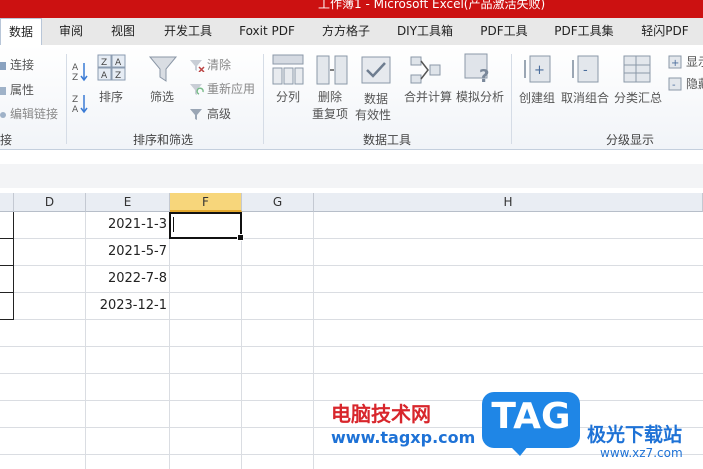  I want to click on column-header-d: D, so click(50, 202).